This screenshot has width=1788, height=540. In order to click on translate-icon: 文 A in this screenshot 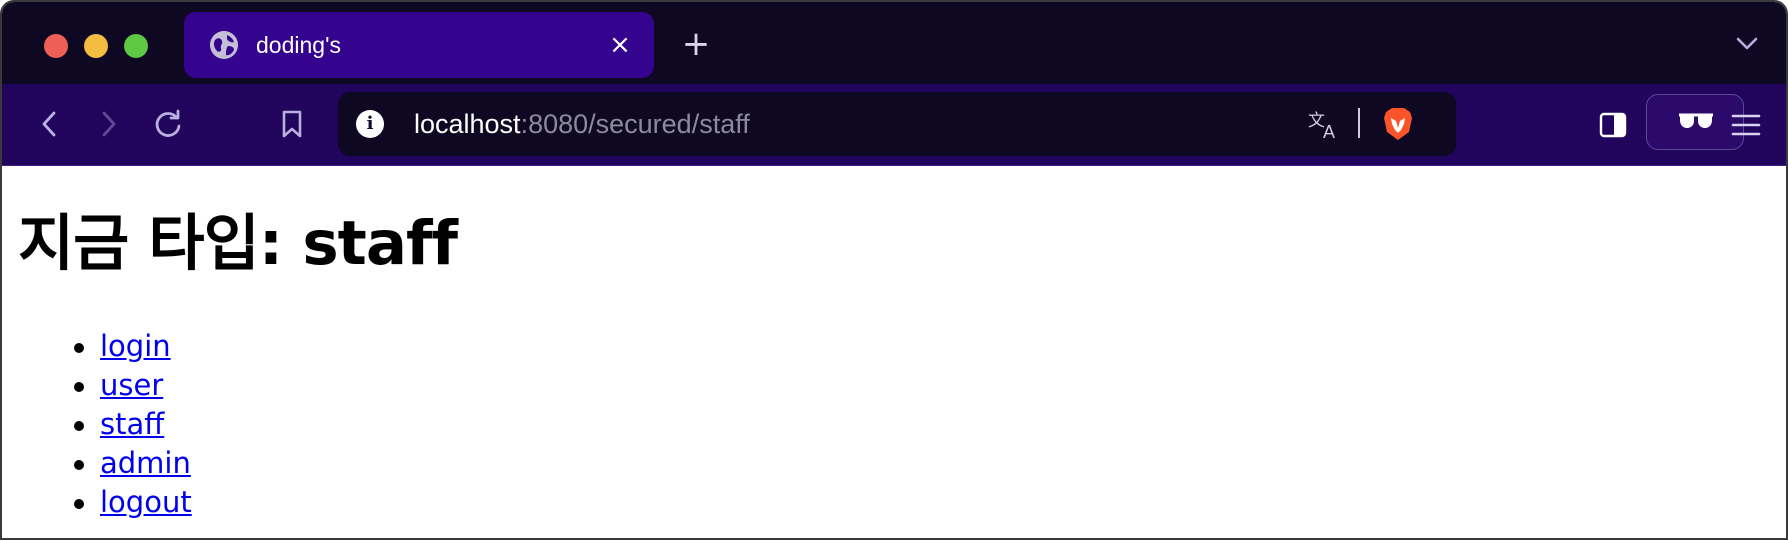, I will do `click(1325, 125)`.